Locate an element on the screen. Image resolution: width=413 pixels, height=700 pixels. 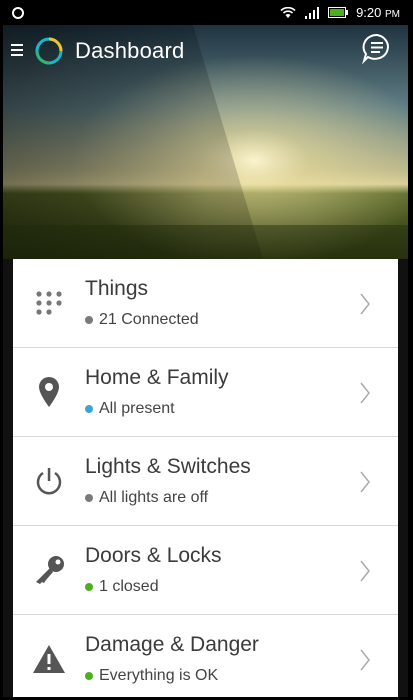
chat-icon is located at coordinates (377, 50).